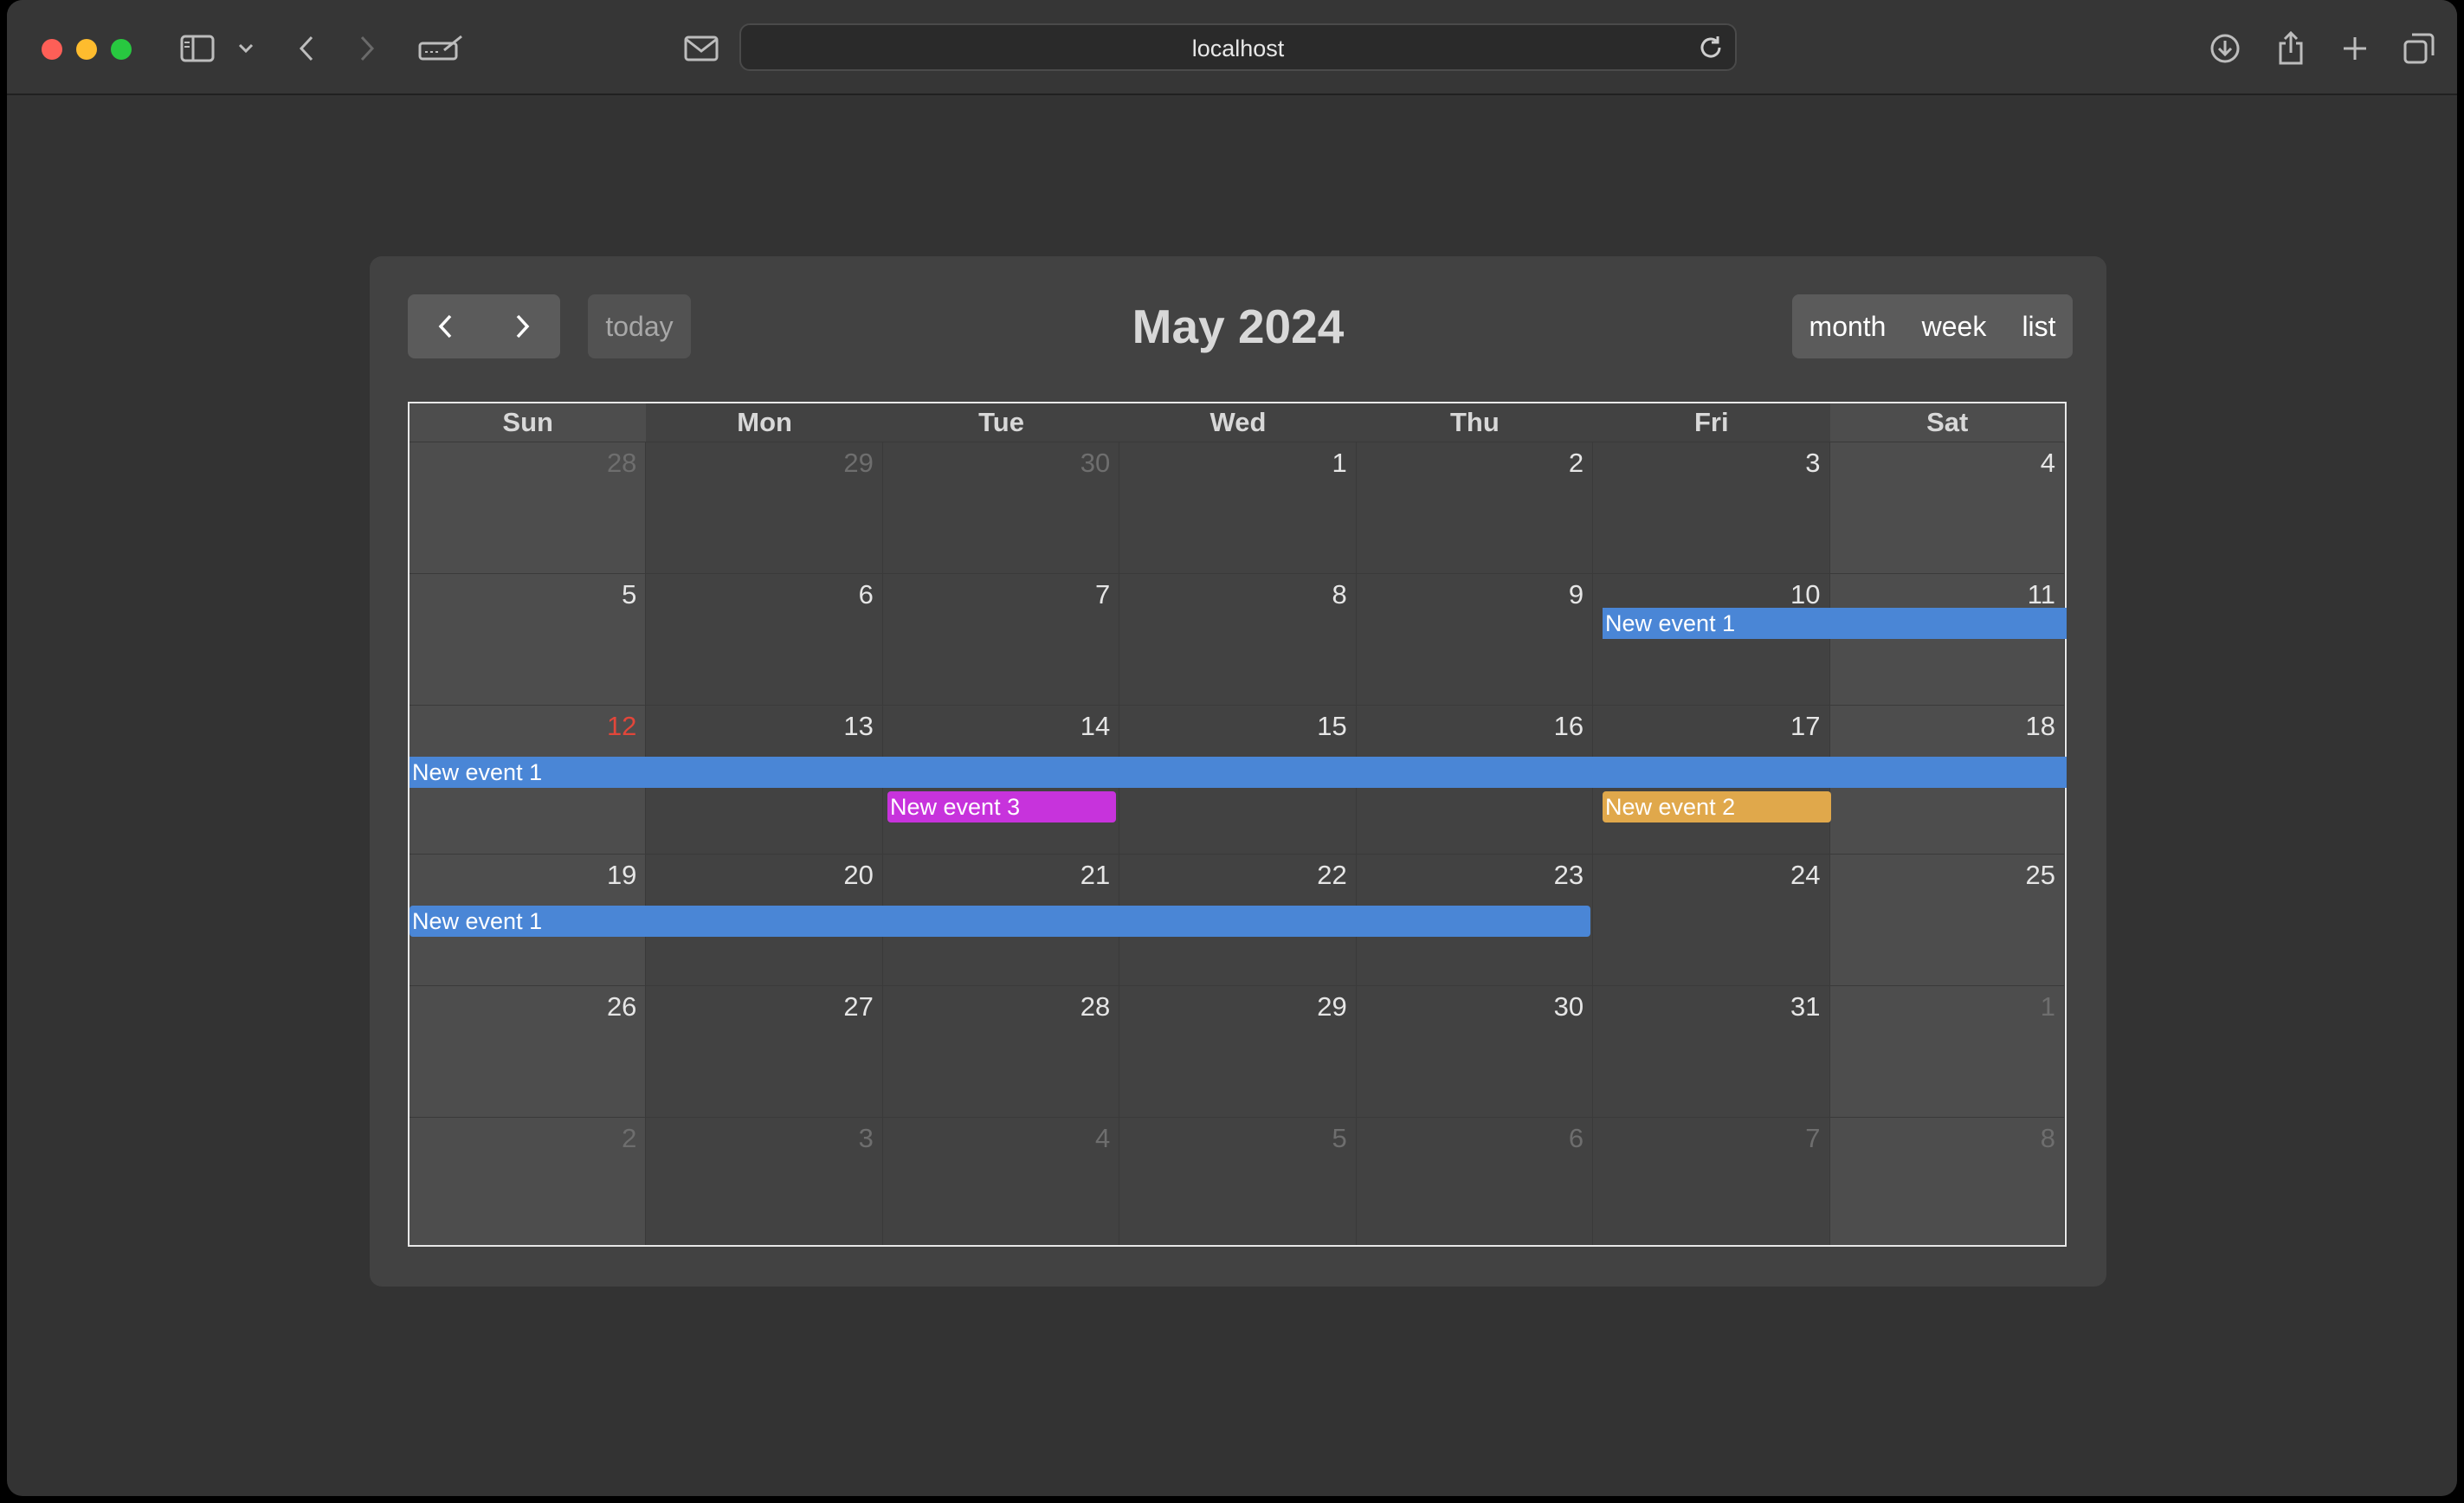  Describe the element at coordinates (2041, 595) in the screenshot. I see `day-number: 11` at that location.